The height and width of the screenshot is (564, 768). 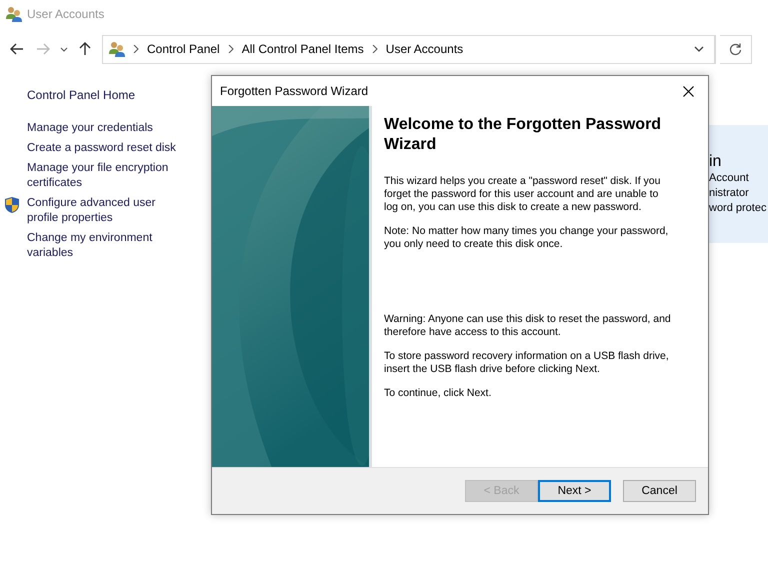 What do you see at coordinates (715, 162) in the screenshot?
I see `account-name: in` at bounding box center [715, 162].